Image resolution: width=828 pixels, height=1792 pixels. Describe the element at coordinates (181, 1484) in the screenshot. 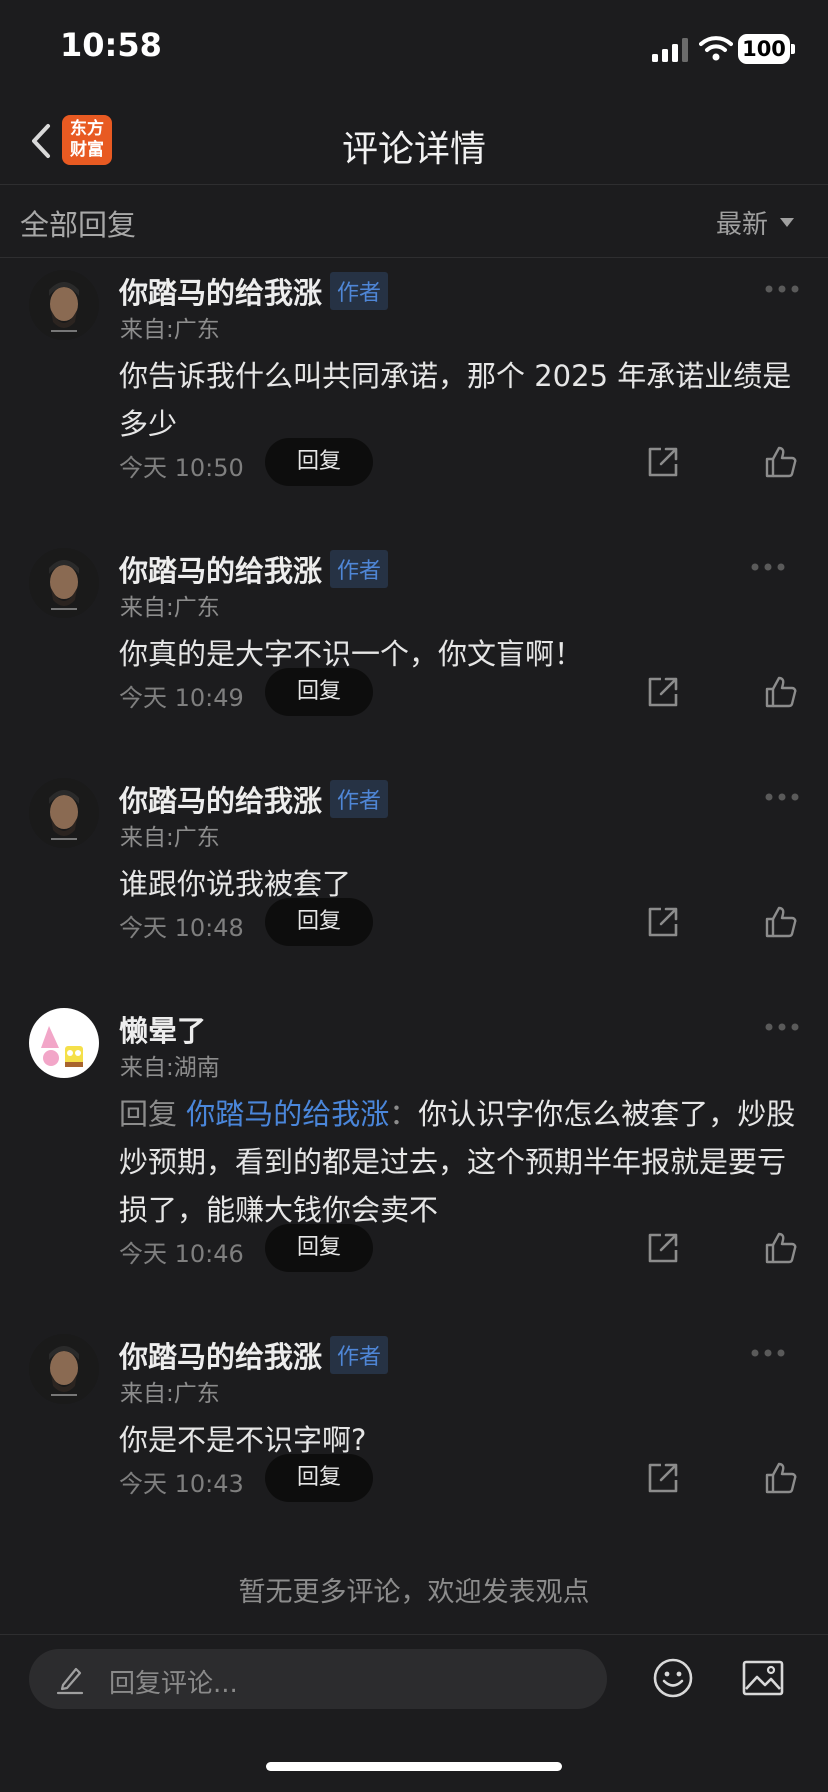

I see `comment-time: 今天 10:43` at that location.